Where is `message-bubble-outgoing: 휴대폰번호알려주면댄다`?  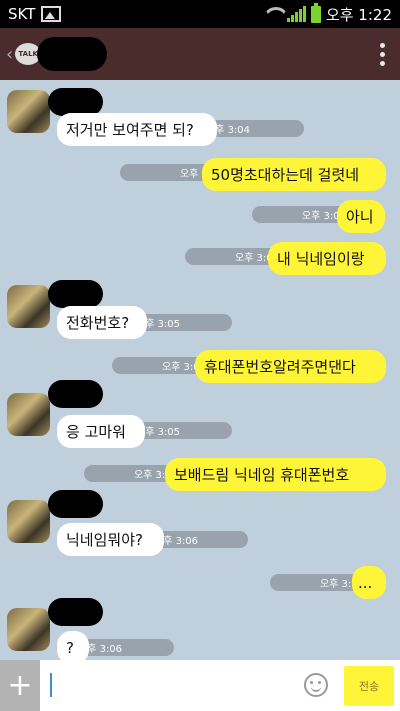
message-bubble-outgoing: 휴대폰번호알려주면댄다 is located at coordinates (290, 366).